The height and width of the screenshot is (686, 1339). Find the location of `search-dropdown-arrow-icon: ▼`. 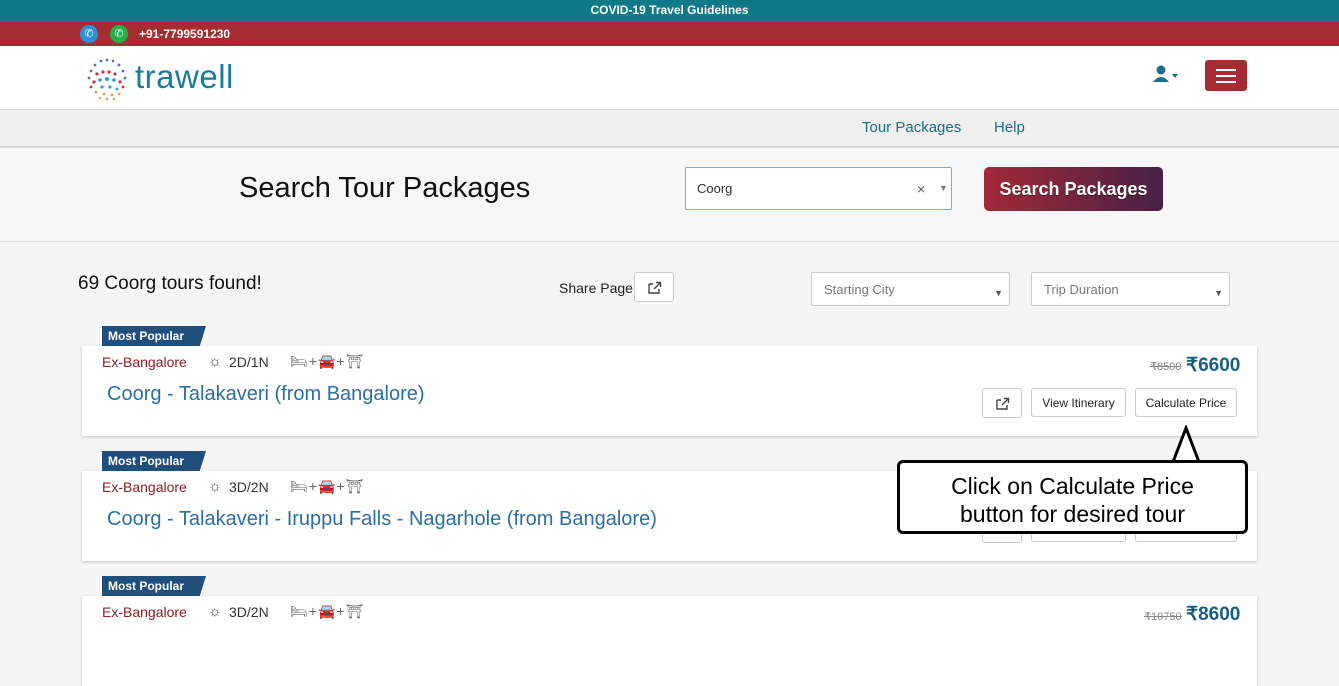

search-dropdown-arrow-icon: ▼ is located at coordinates (943, 188).